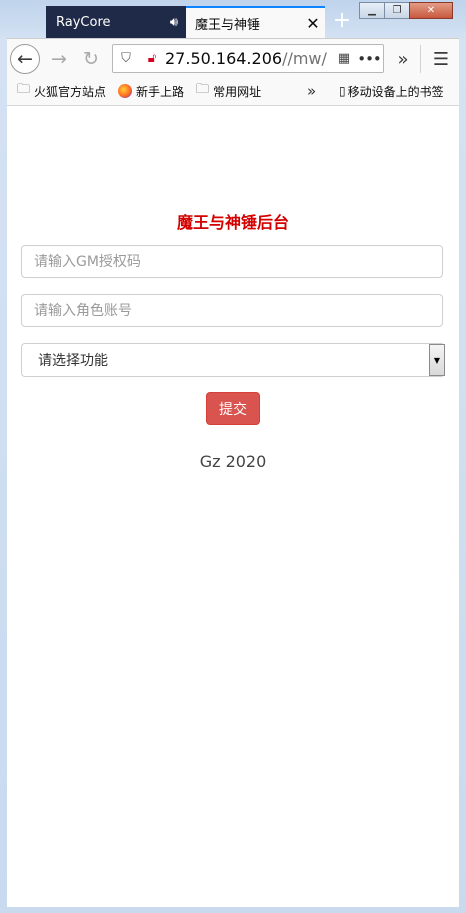 The image size is (466, 913). What do you see at coordinates (232, 261) in the screenshot?
I see `gm-code-input` at bounding box center [232, 261].